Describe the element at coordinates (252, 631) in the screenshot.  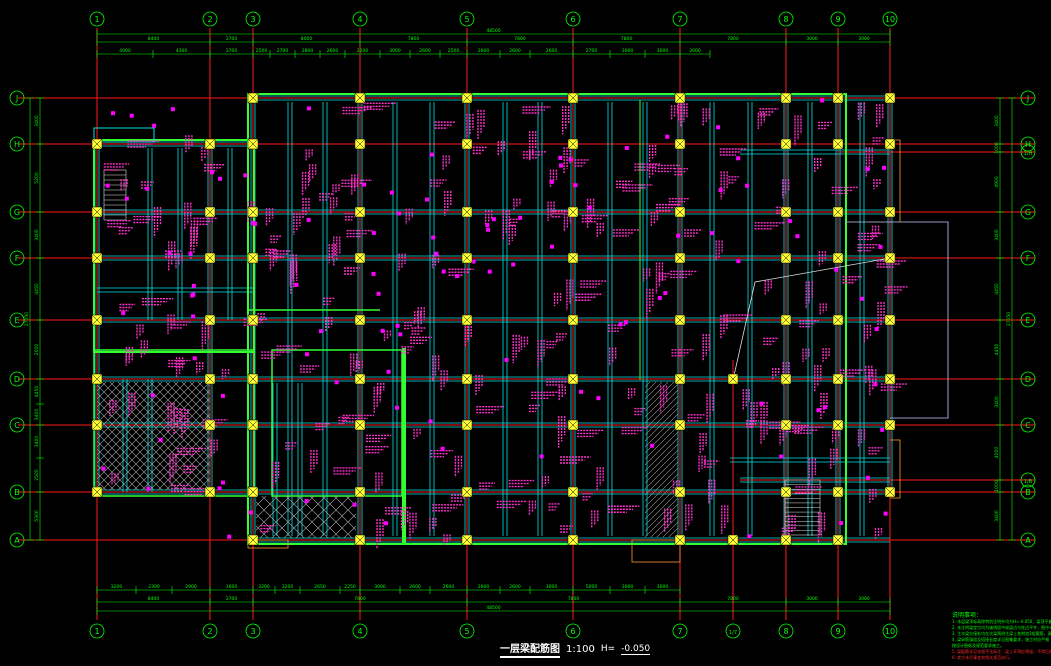
I see `axis-label-bottom: 3` at that location.